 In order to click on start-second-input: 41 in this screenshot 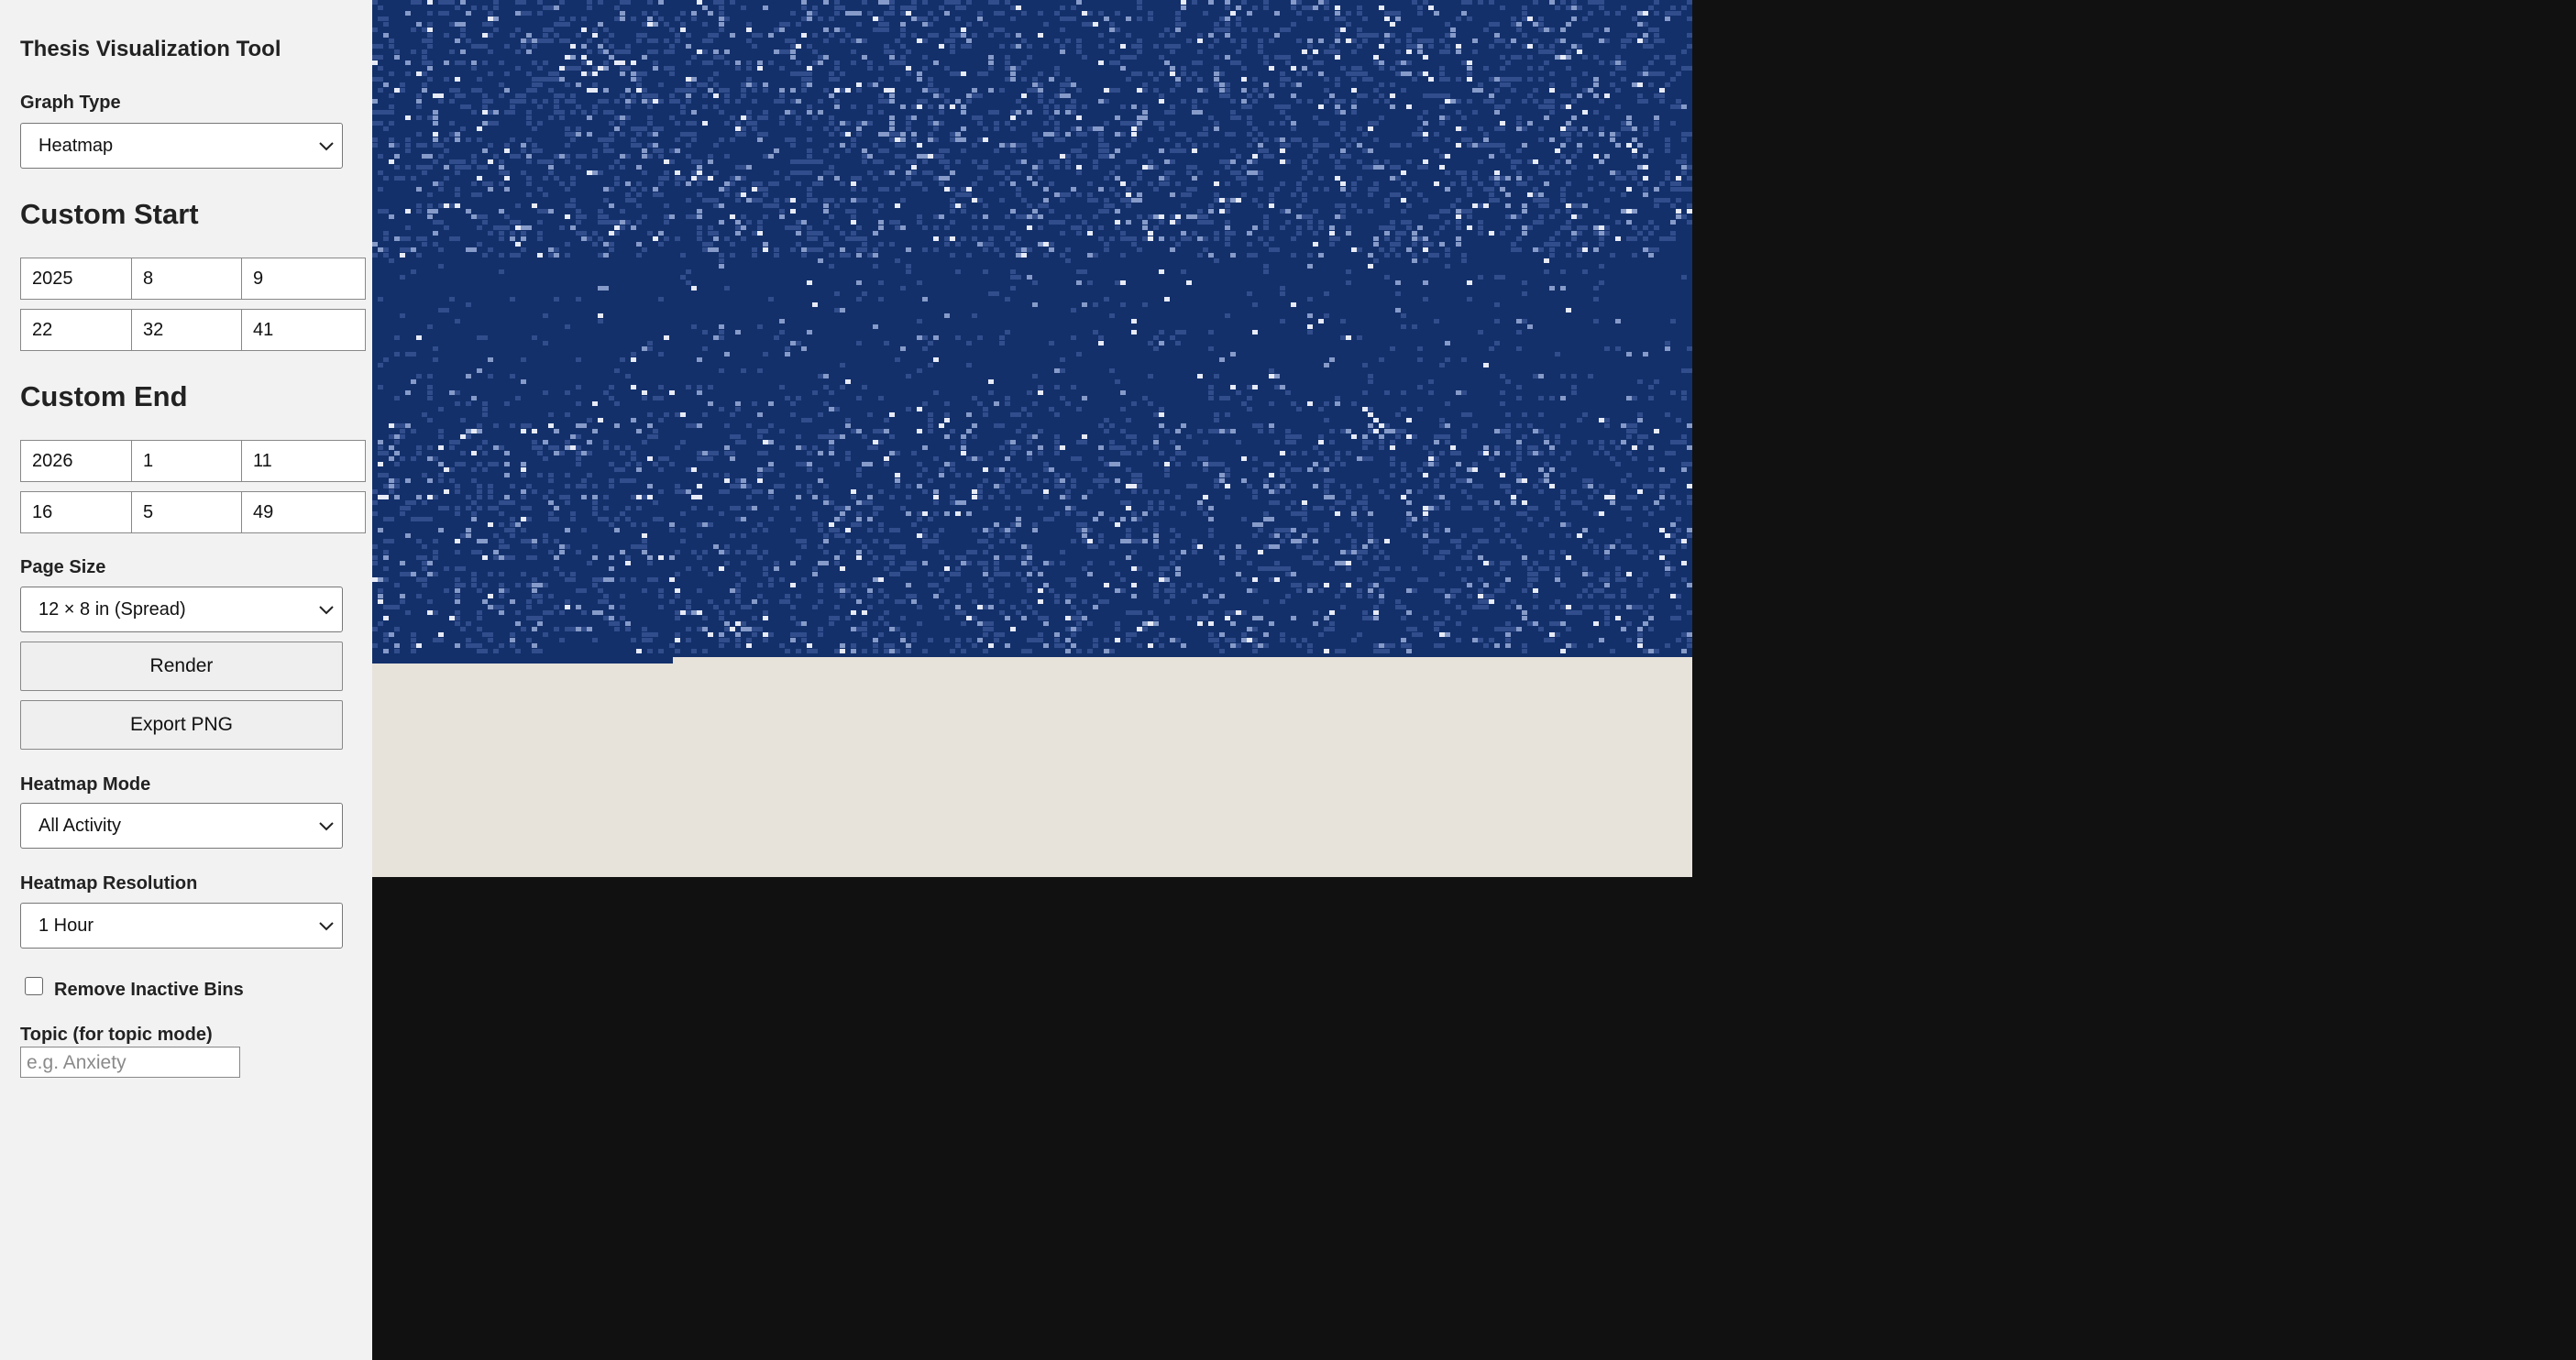, I will do `click(303, 330)`.